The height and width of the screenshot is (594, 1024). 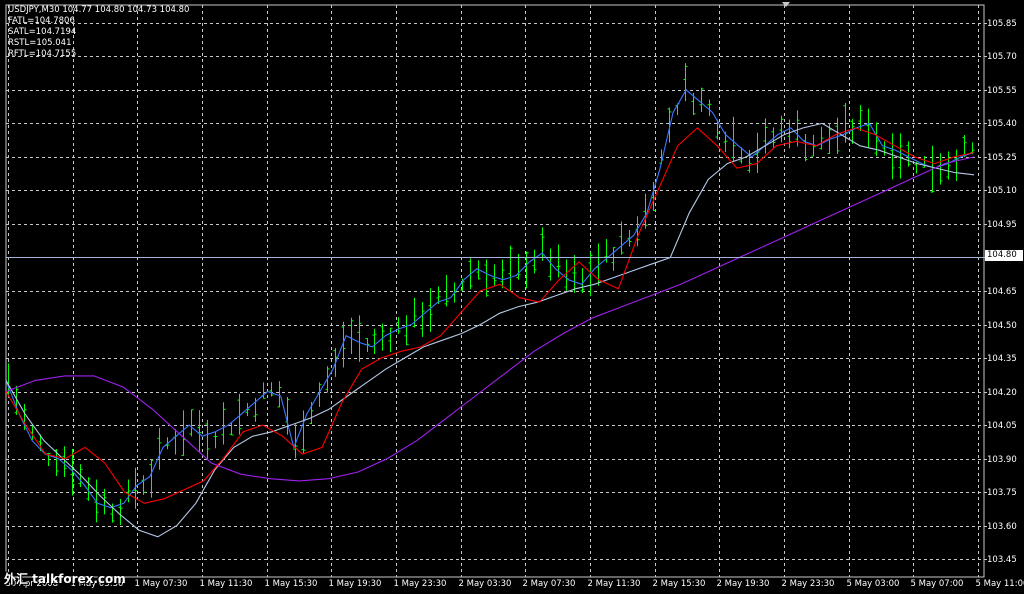 I want to click on x-tick-label: 2 May 03:30, so click(x=485, y=584).